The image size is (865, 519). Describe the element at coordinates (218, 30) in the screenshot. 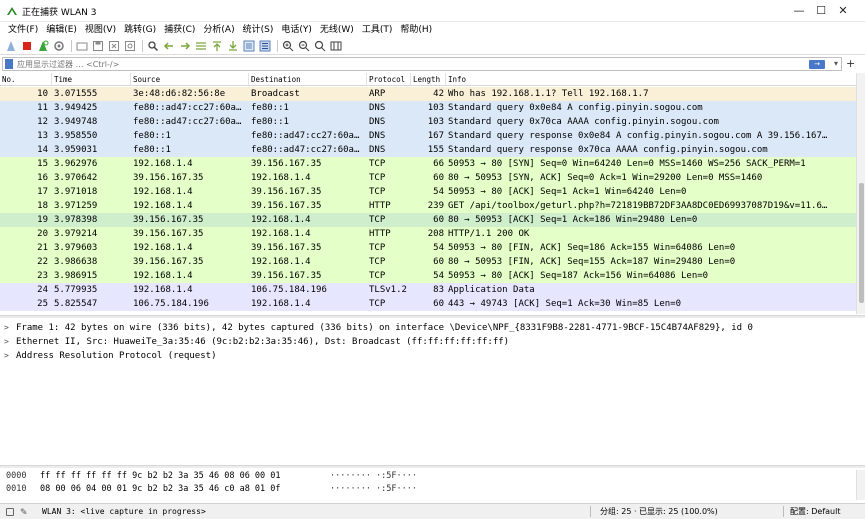

I see `menu-analyze: 分析(A)` at that location.